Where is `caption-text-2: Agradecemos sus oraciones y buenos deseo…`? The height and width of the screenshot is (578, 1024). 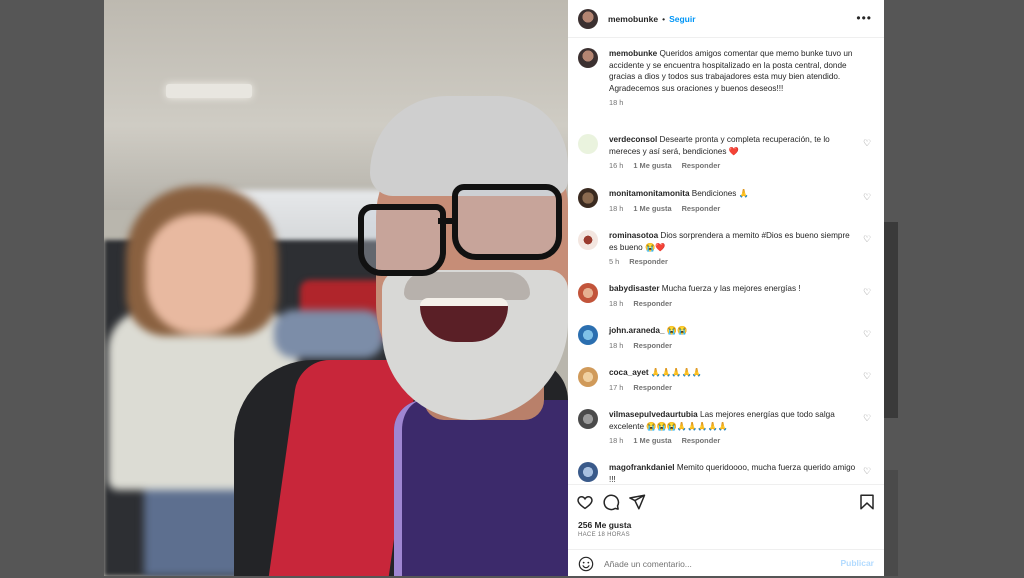 caption-text-2: Agradecemos sus oraciones y buenos deseo… is located at coordinates (696, 88).